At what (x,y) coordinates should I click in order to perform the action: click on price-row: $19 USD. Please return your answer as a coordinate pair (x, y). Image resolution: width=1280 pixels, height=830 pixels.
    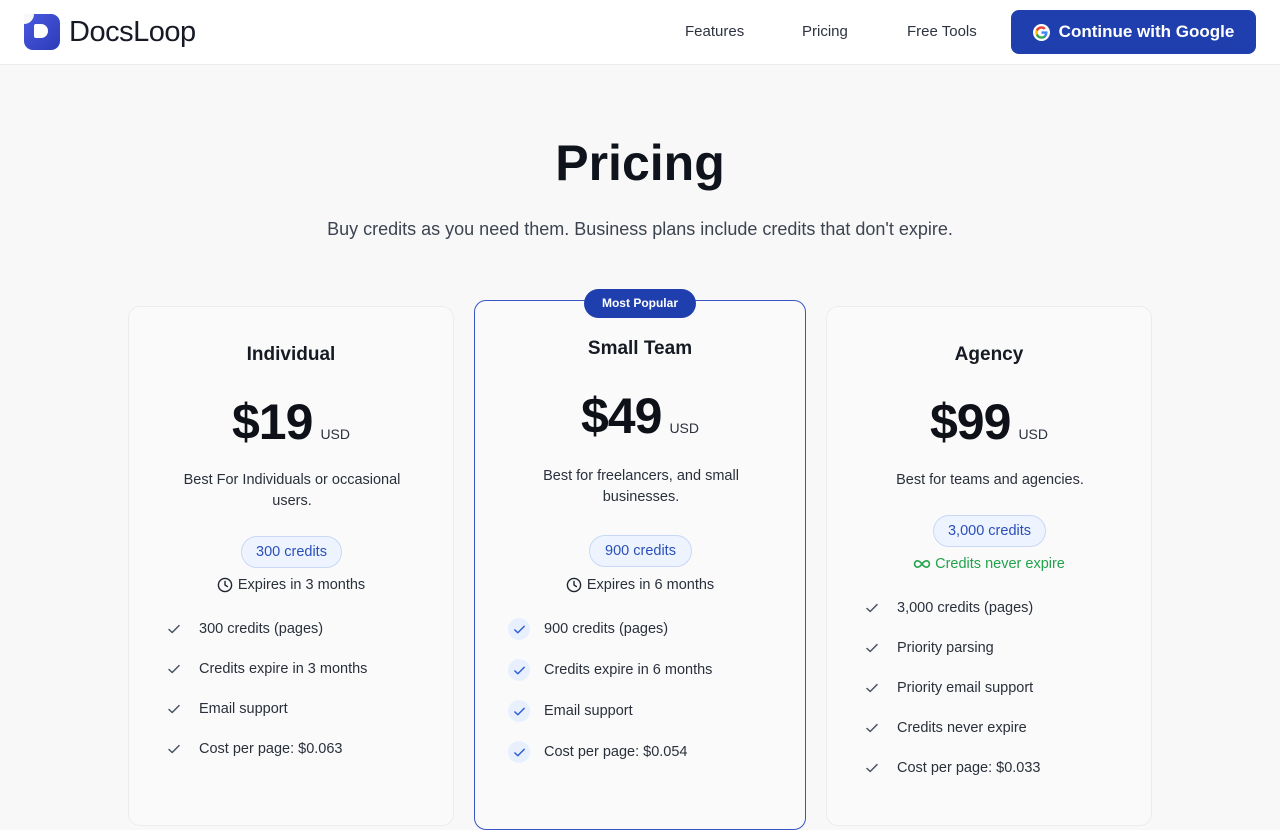
    Looking at the image, I should click on (291, 422).